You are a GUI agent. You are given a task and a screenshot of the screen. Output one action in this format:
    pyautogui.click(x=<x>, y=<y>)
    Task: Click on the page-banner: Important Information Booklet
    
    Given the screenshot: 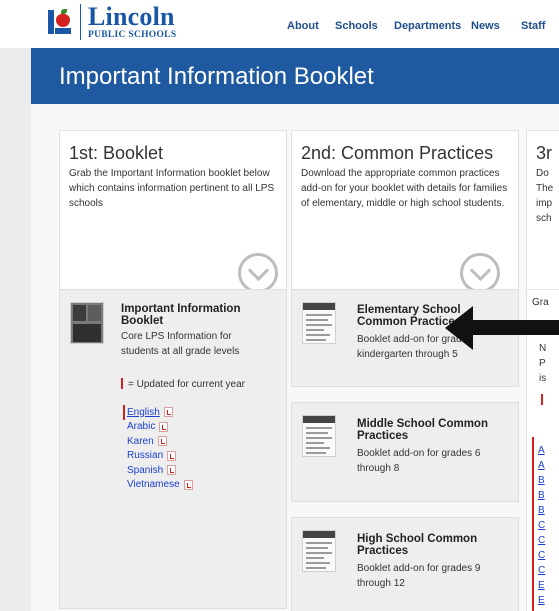 What is the action you would take?
    pyautogui.click(x=295, y=76)
    